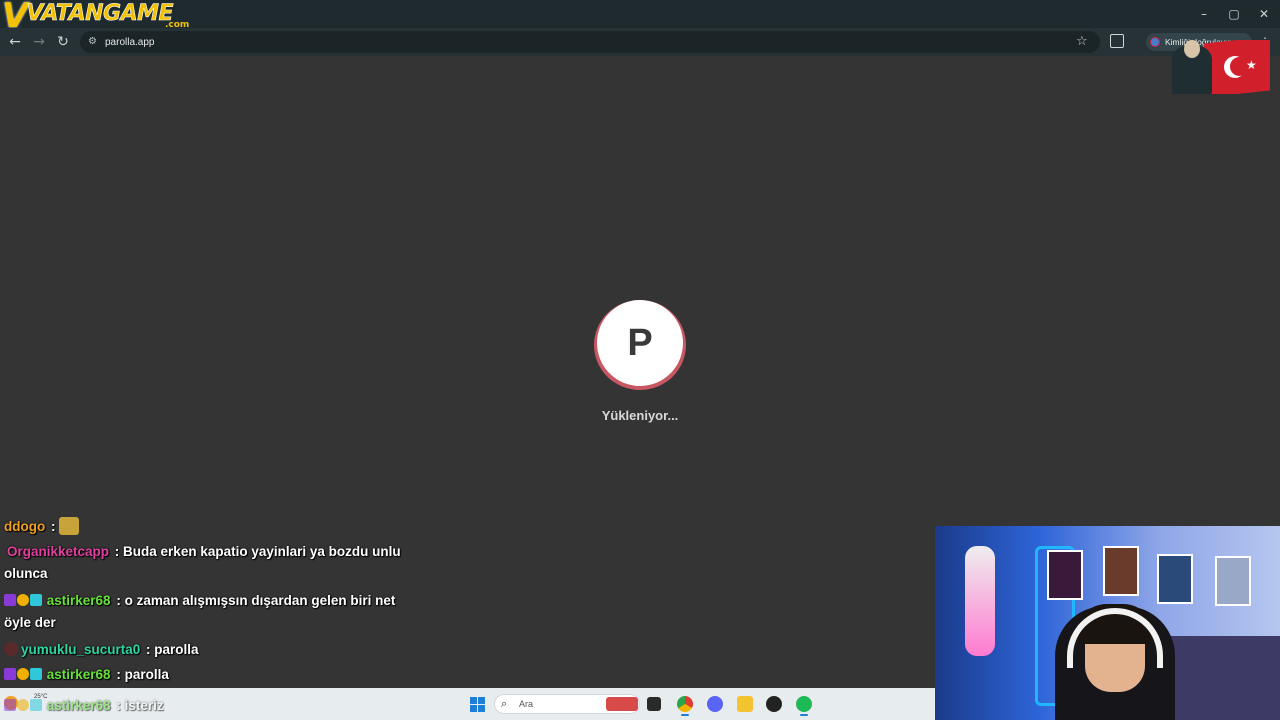  Describe the element at coordinates (504, 703) in the screenshot. I see `search-icon: ⌕` at that location.